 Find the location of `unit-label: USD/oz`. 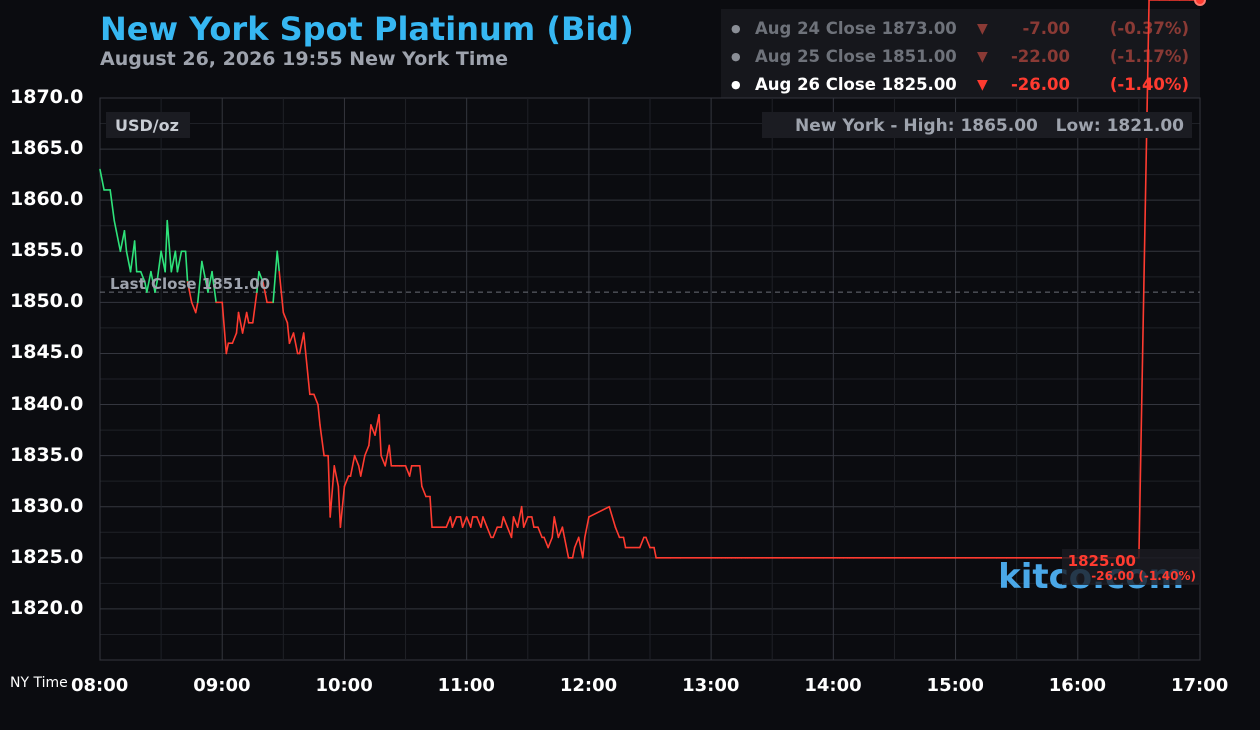

unit-label: USD/oz is located at coordinates (147, 125).